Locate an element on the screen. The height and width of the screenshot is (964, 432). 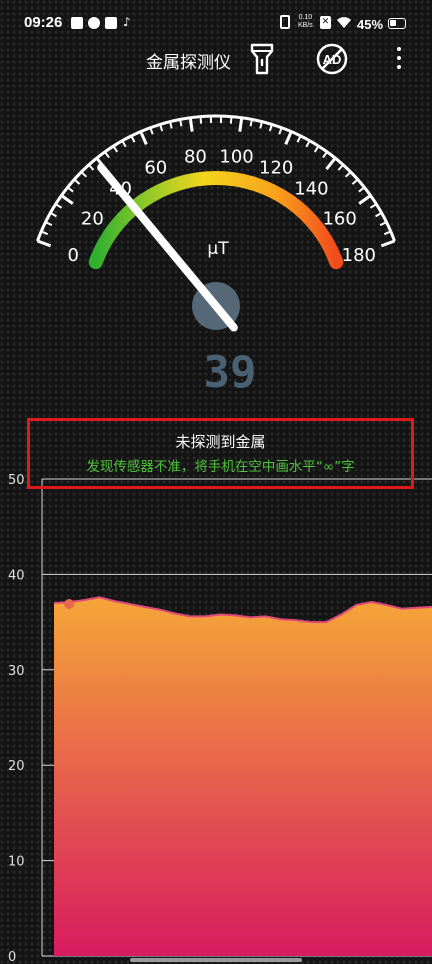
gauge-tick-label: 80 is located at coordinates (195, 156).